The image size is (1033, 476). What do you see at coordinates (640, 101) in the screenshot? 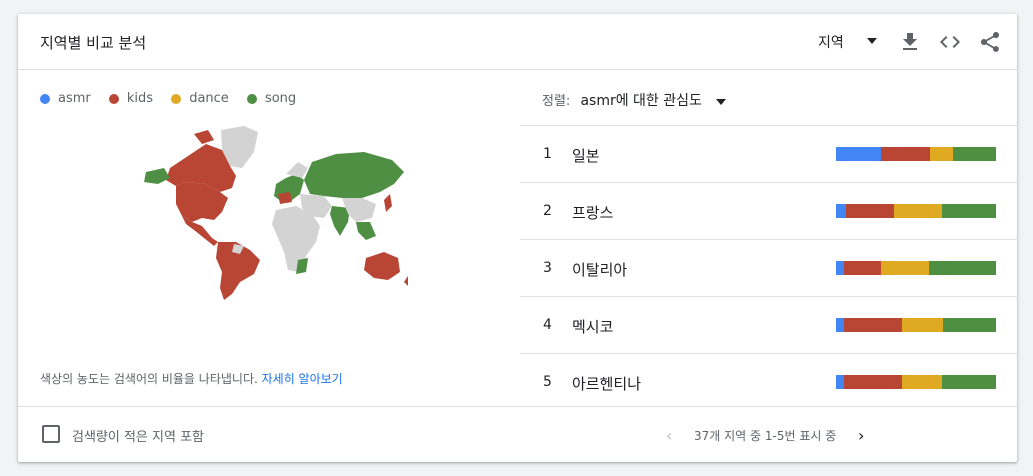
I see `sort-value: asmr에 대한 관심도` at bounding box center [640, 101].